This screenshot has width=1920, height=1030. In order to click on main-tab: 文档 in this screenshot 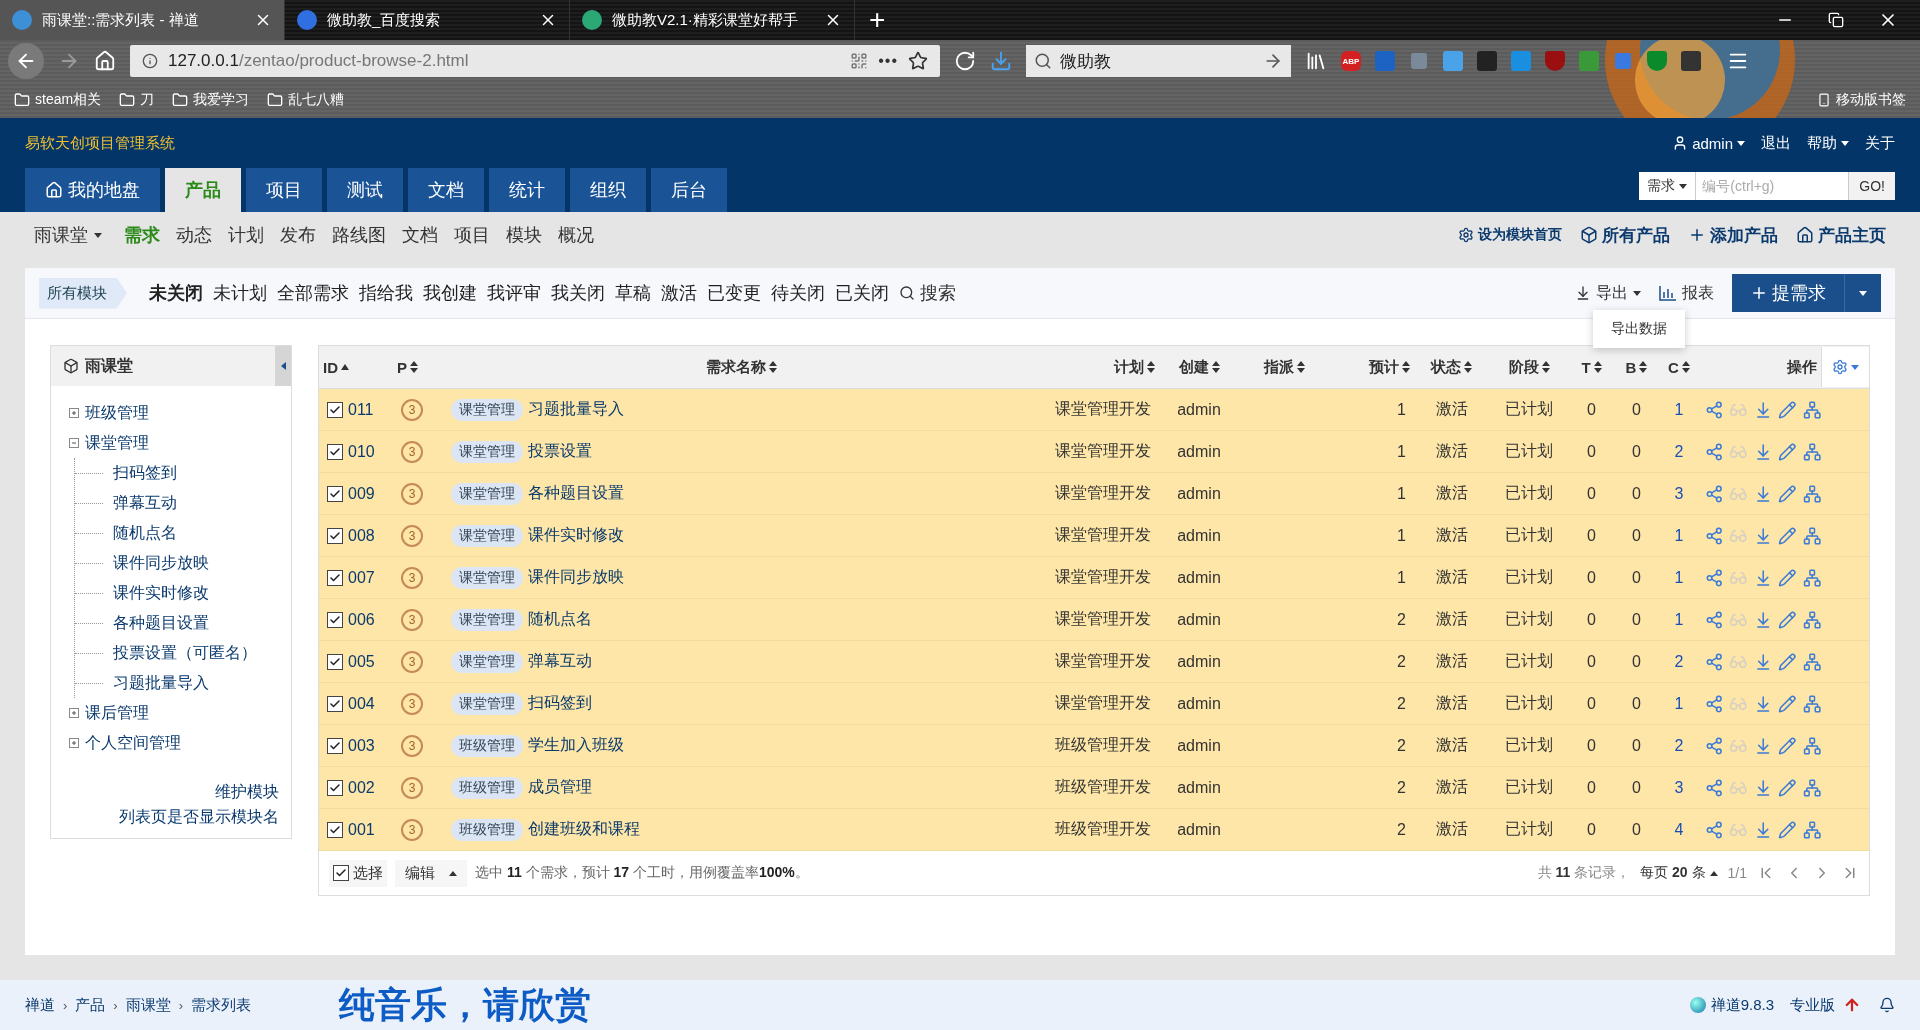, I will do `click(446, 190)`.